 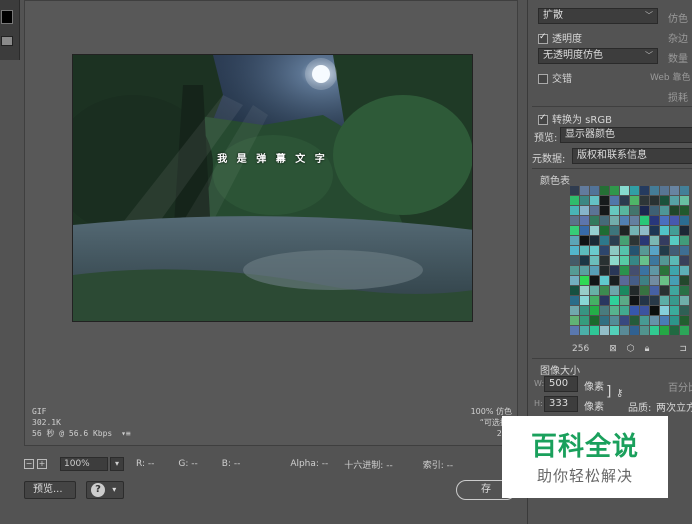 What do you see at coordinates (42, 464) in the screenshot?
I see `zoom-in-icon: +` at bounding box center [42, 464].